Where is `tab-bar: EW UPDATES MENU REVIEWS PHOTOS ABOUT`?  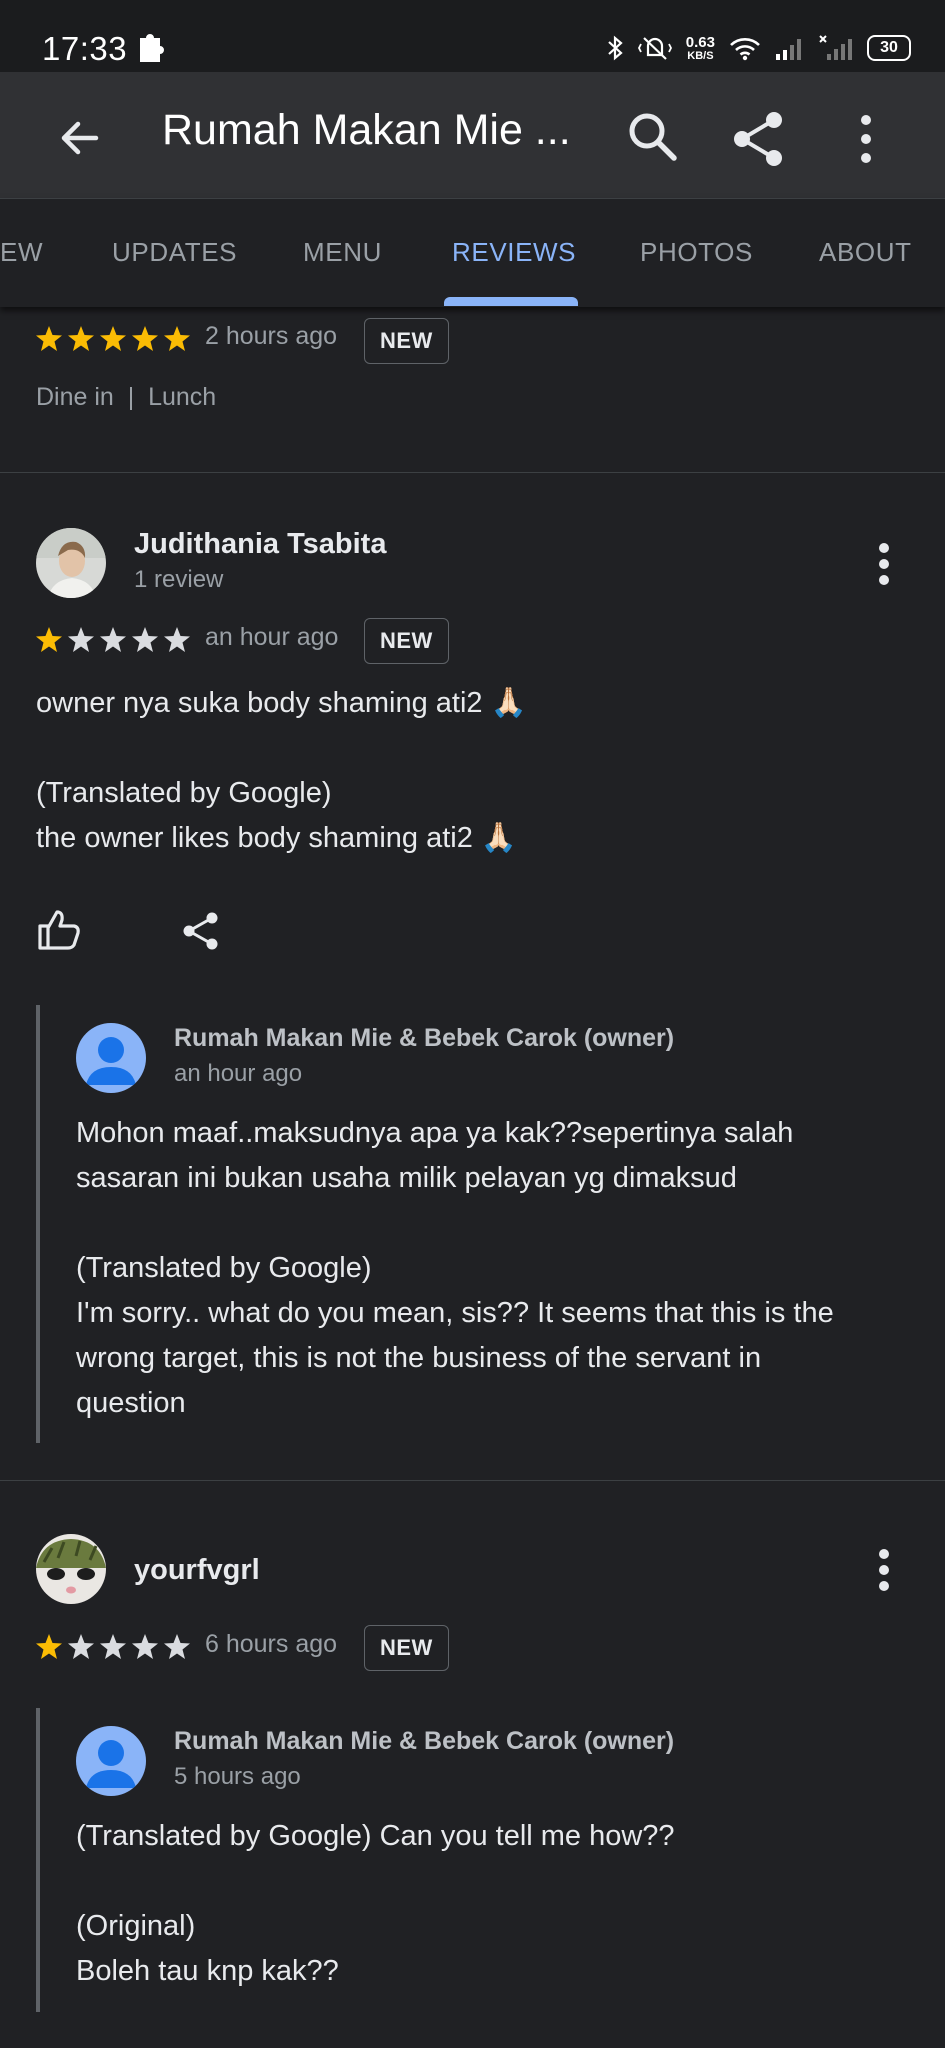 tab-bar: EW UPDATES MENU REVIEWS PHOTOS ABOUT is located at coordinates (472, 252).